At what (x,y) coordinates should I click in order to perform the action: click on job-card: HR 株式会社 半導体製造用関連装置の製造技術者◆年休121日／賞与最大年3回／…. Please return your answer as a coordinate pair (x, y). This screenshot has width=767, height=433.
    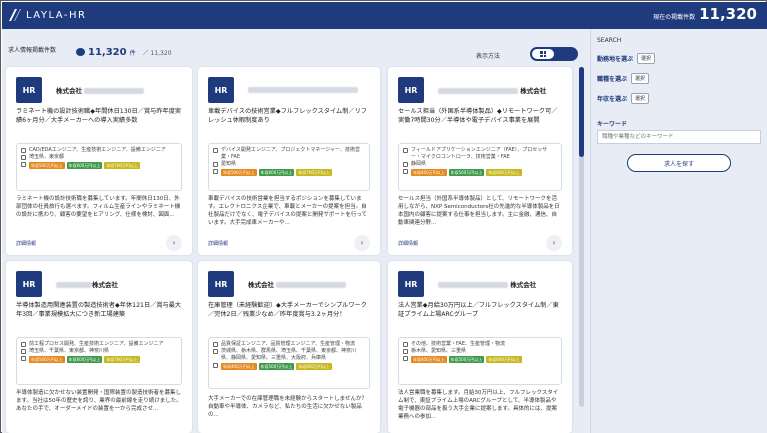
    Looking at the image, I should click on (99, 347).